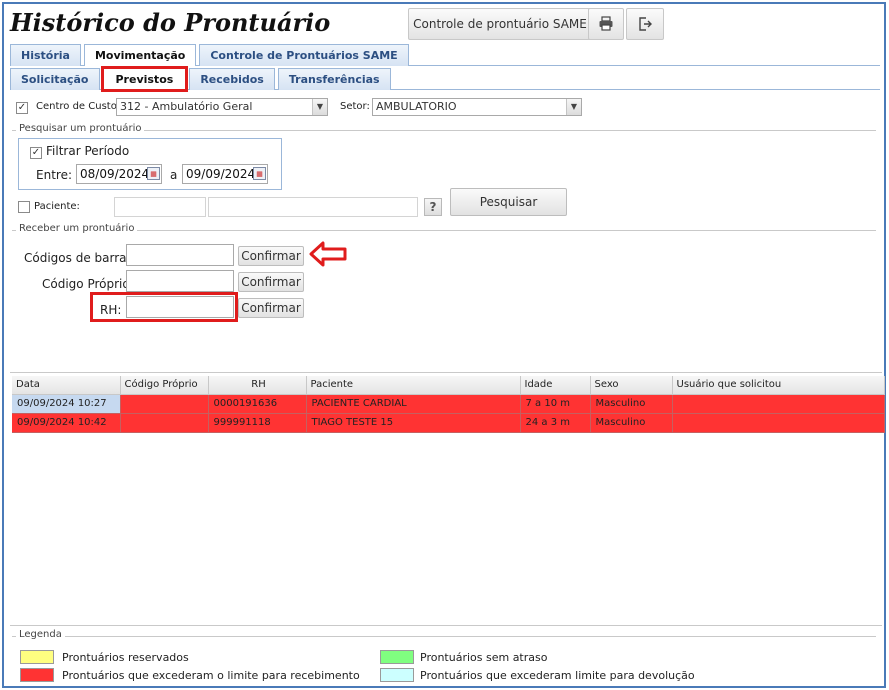 The width and height of the screenshot is (889, 690). I want to click on filter-period-checkbox: ✓, so click(36, 152).